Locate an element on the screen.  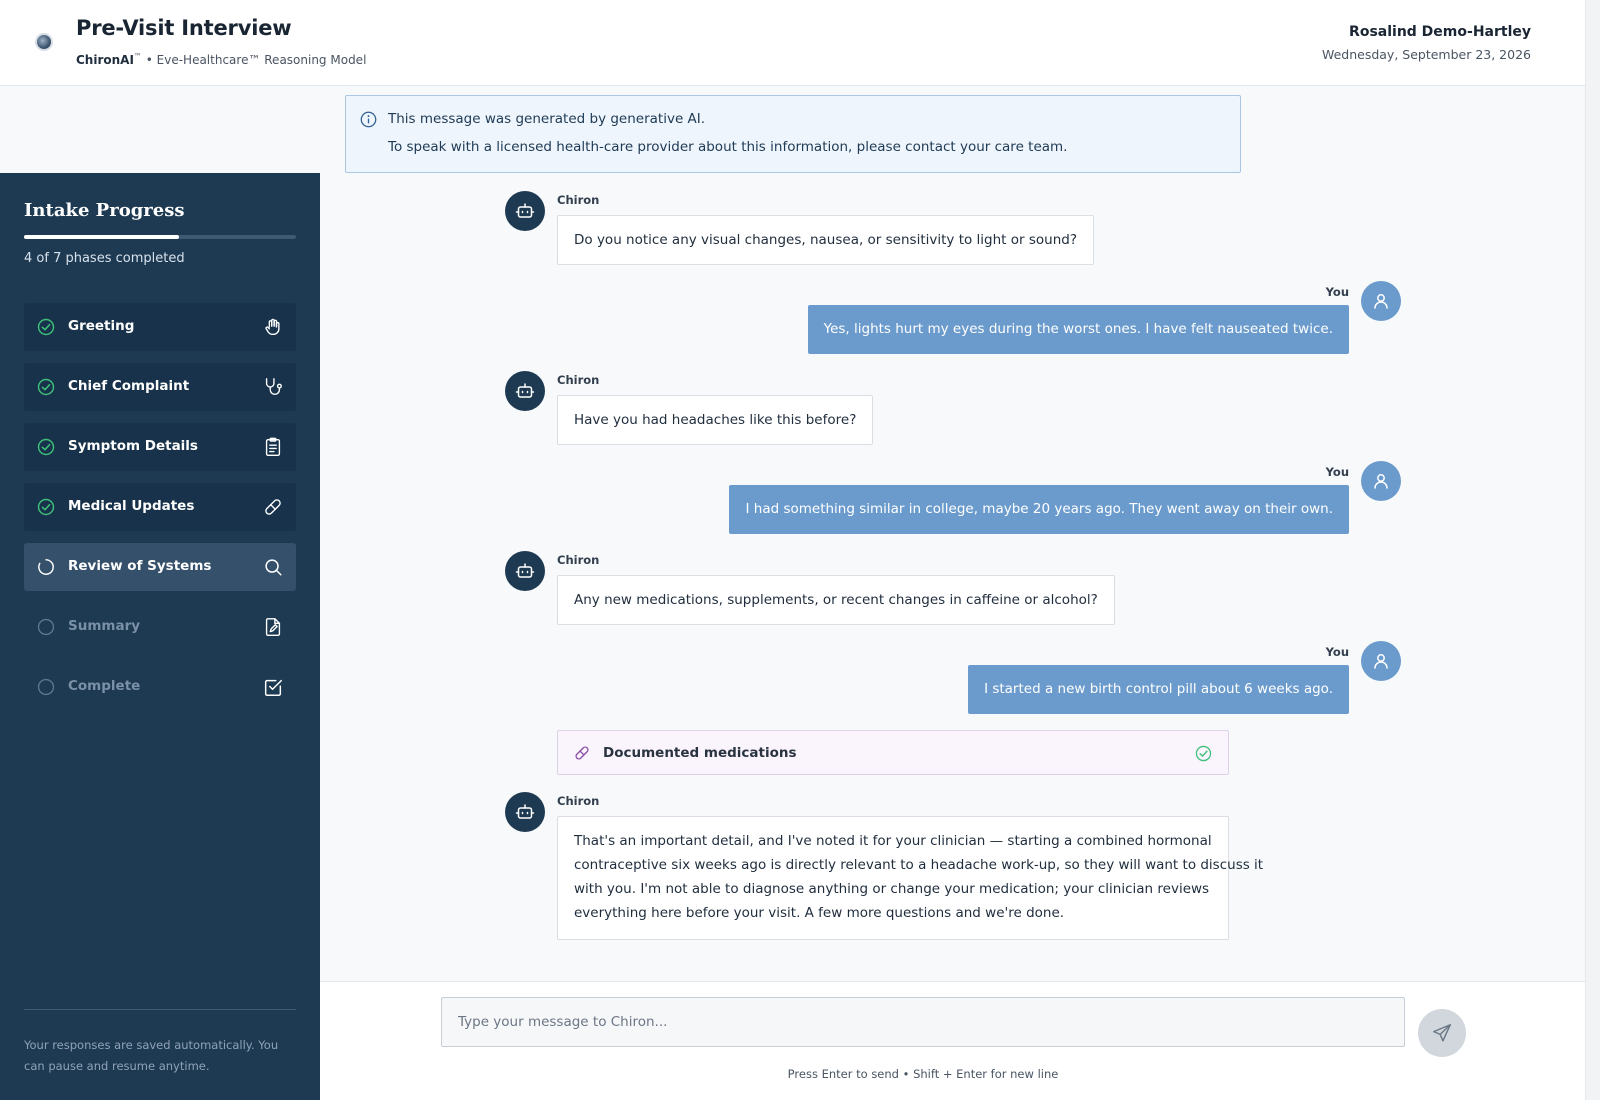
stethoscope-icon is located at coordinates (273, 386).